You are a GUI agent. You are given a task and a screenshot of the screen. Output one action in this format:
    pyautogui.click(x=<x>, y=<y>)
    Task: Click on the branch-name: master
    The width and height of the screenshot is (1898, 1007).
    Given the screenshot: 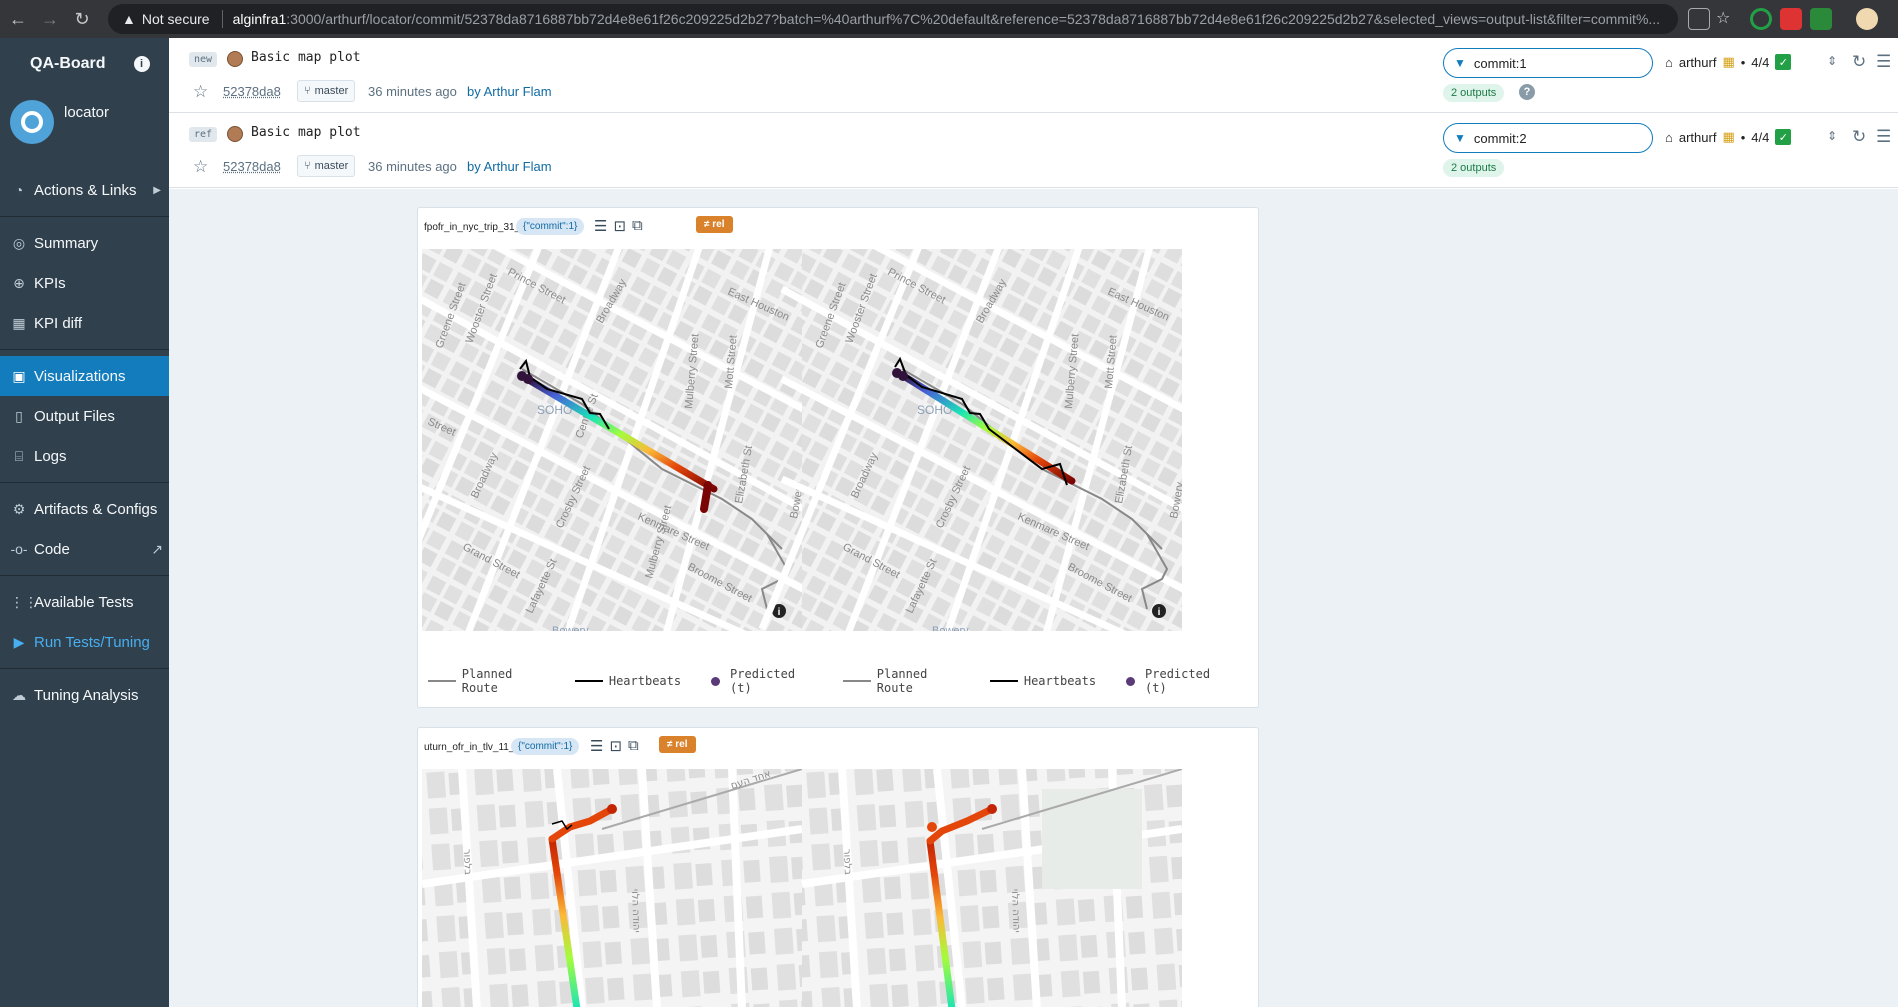 What is the action you would take?
    pyautogui.click(x=331, y=166)
    